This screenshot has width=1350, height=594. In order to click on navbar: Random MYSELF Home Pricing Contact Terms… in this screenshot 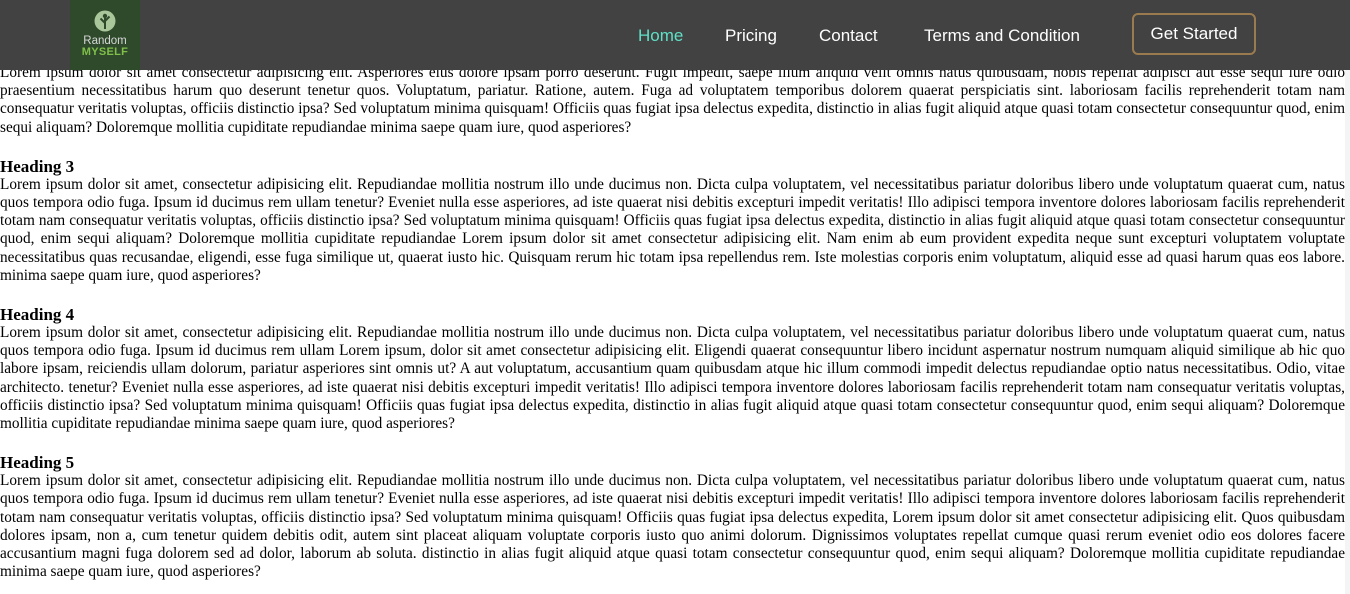, I will do `click(675, 35)`.